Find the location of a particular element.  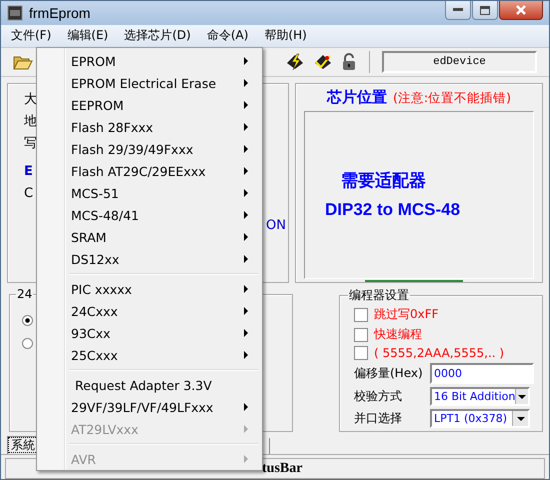

window-title: frmEprom is located at coordinates (60, 12).